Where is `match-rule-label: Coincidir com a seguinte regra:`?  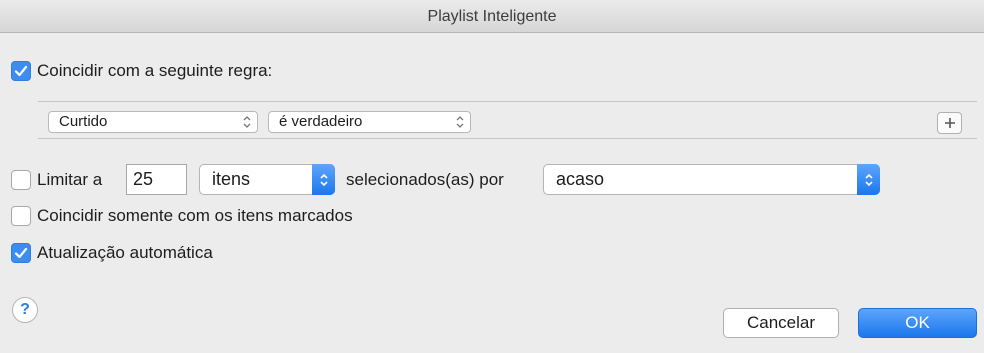 match-rule-label: Coincidir com a seguinte regra: is located at coordinates (155, 70).